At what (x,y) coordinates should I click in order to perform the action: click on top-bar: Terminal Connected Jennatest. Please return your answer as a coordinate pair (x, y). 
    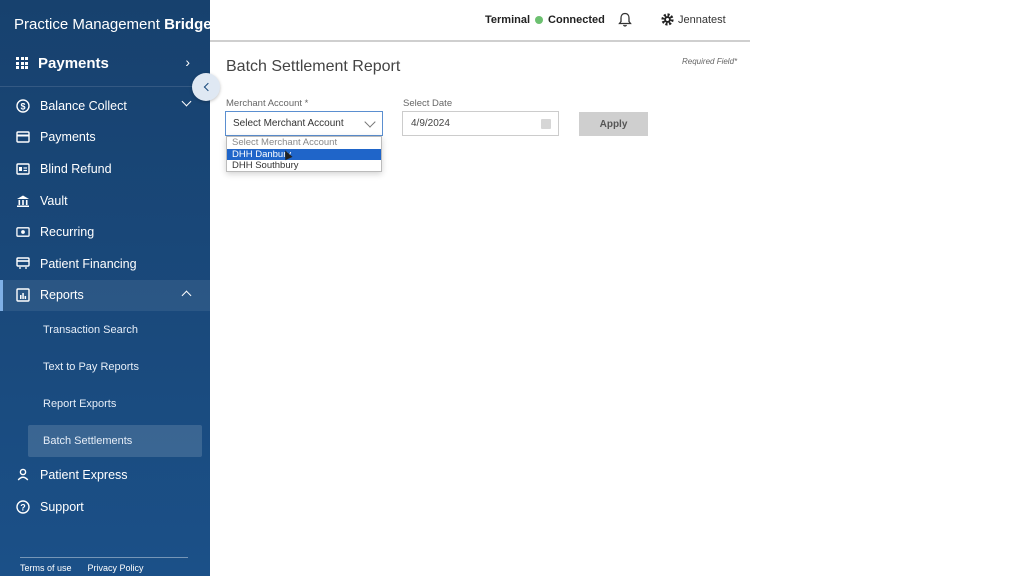
    Looking at the image, I should click on (480, 21).